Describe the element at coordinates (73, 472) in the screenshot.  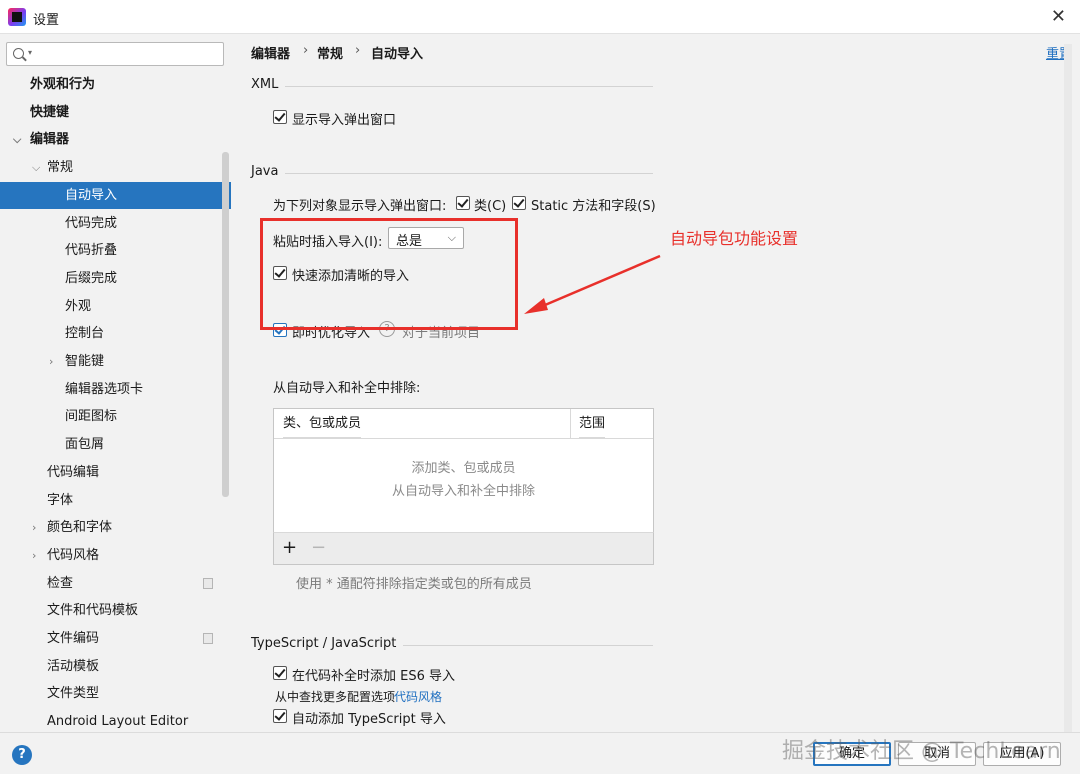
I see `sidebar-item-label: 代码编辑` at that location.